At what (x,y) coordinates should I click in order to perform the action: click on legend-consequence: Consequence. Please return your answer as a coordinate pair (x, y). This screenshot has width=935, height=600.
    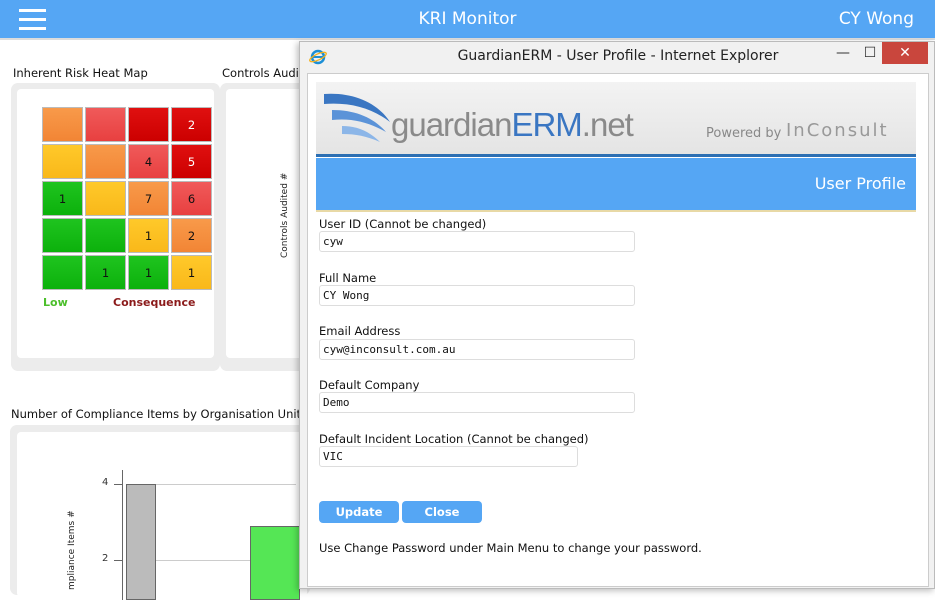
    Looking at the image, I should click on (154, 302).